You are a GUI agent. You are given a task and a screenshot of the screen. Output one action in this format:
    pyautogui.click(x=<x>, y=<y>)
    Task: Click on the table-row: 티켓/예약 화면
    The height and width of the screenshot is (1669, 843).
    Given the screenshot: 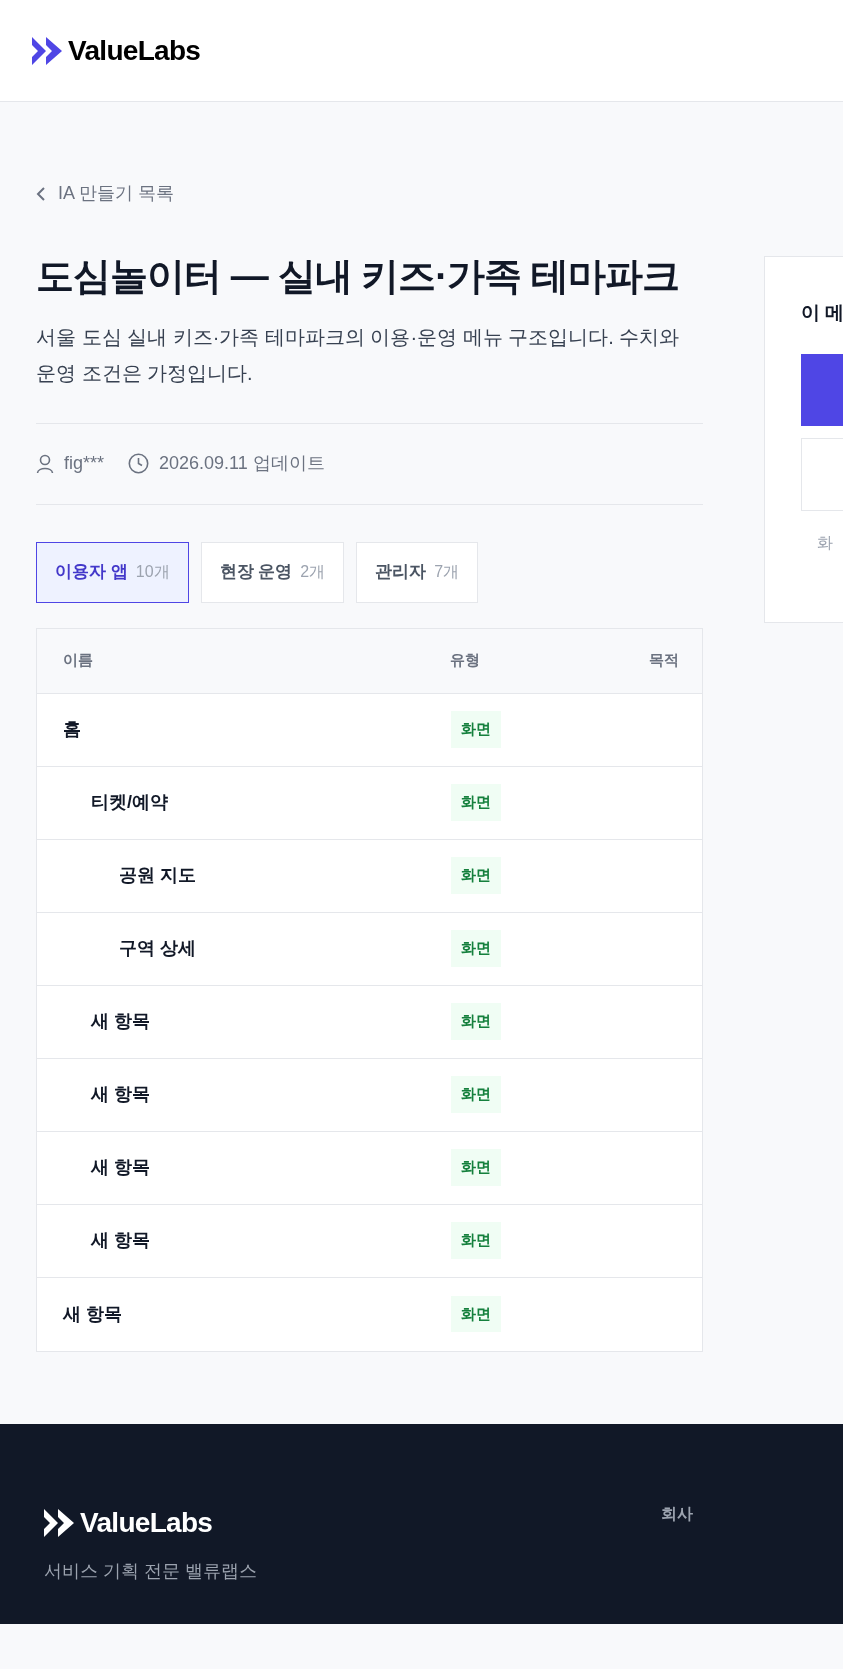 What is the action you would take?
    pyautogui.click(x=369, y=803)
    